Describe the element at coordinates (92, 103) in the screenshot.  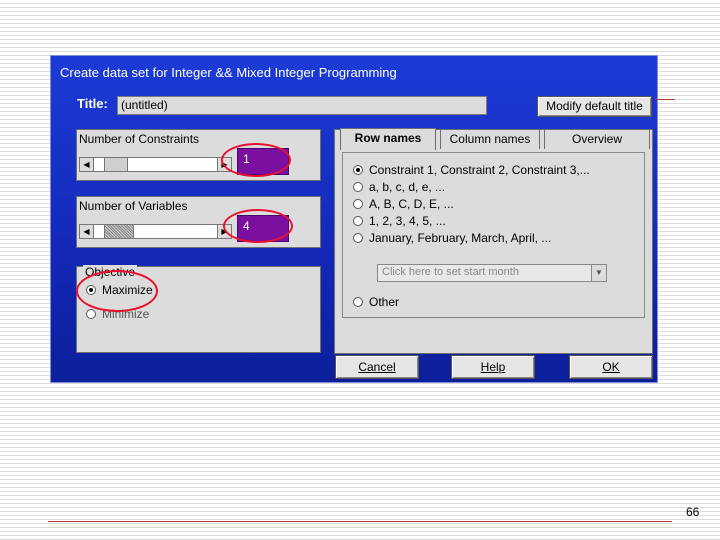
I see `title-label: Title:` at that location.